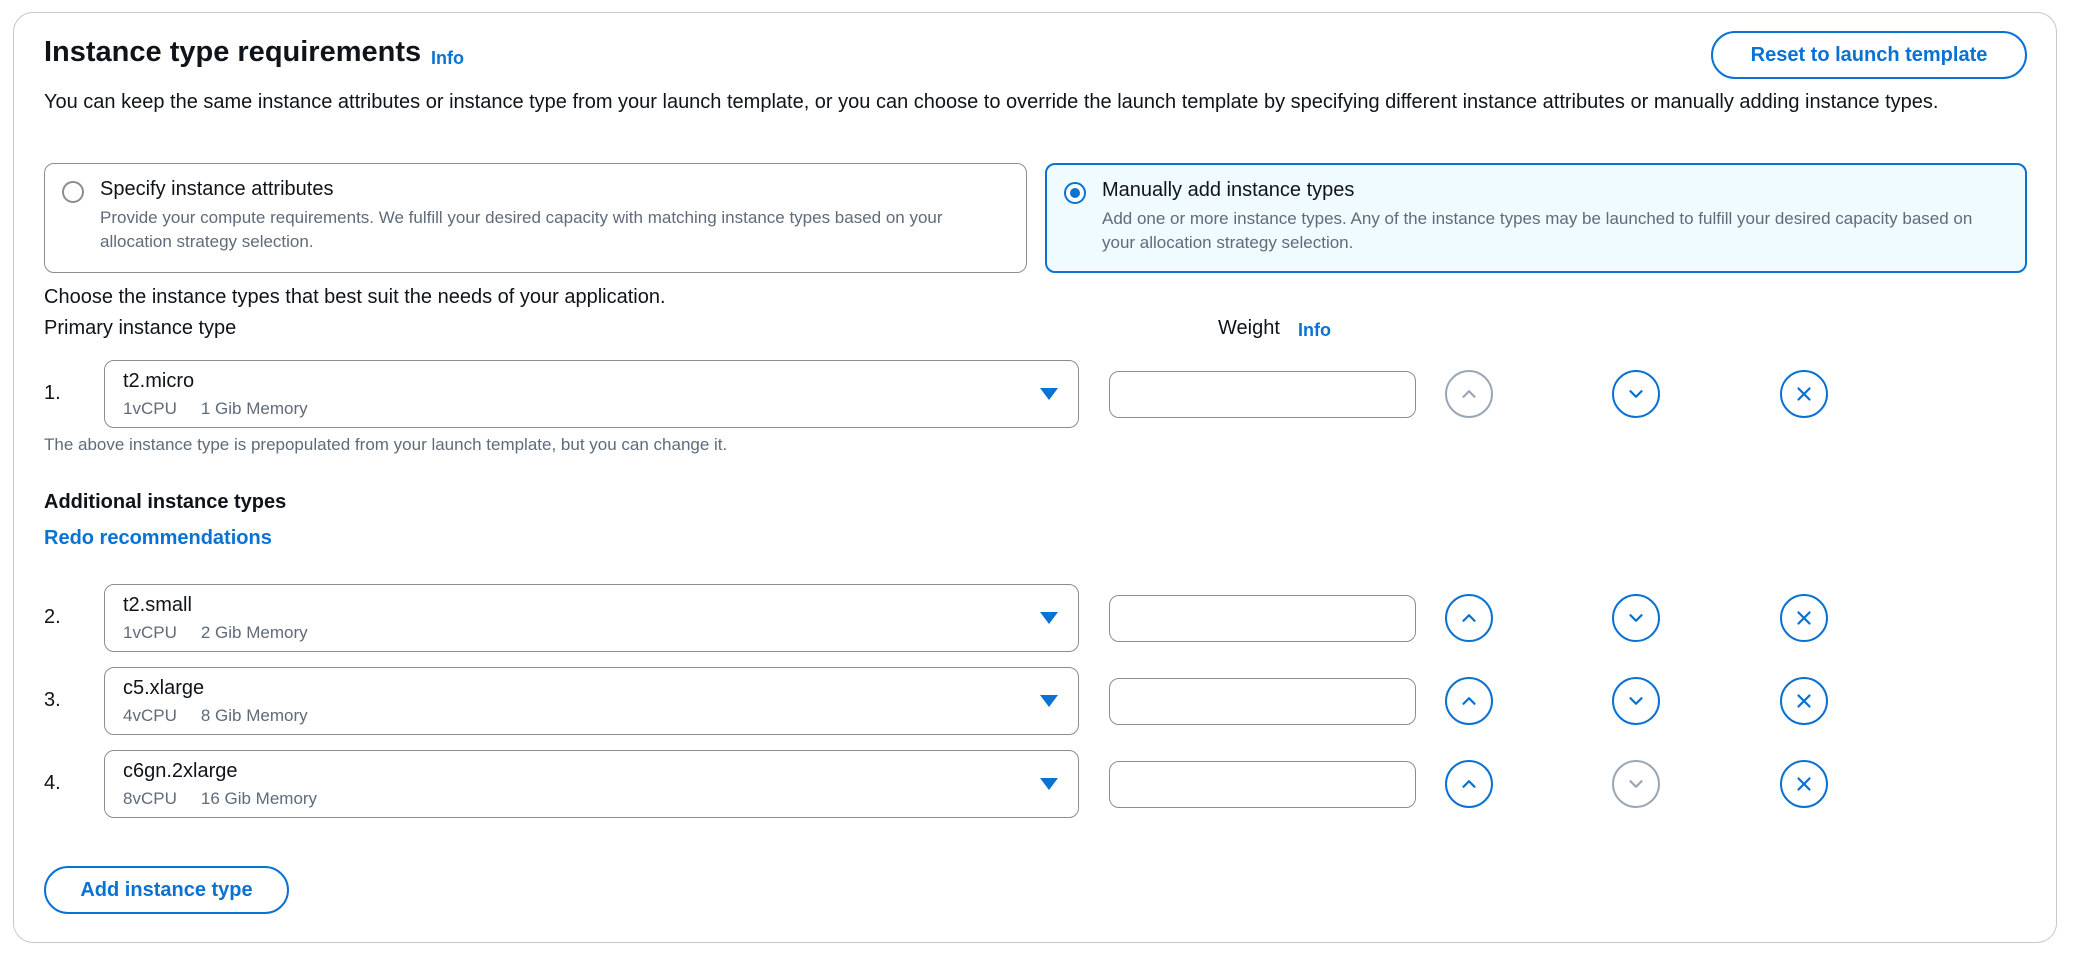  I want to click on instance-type-specs: 8vCPU 16 Gib Memory, so click(220, 799).